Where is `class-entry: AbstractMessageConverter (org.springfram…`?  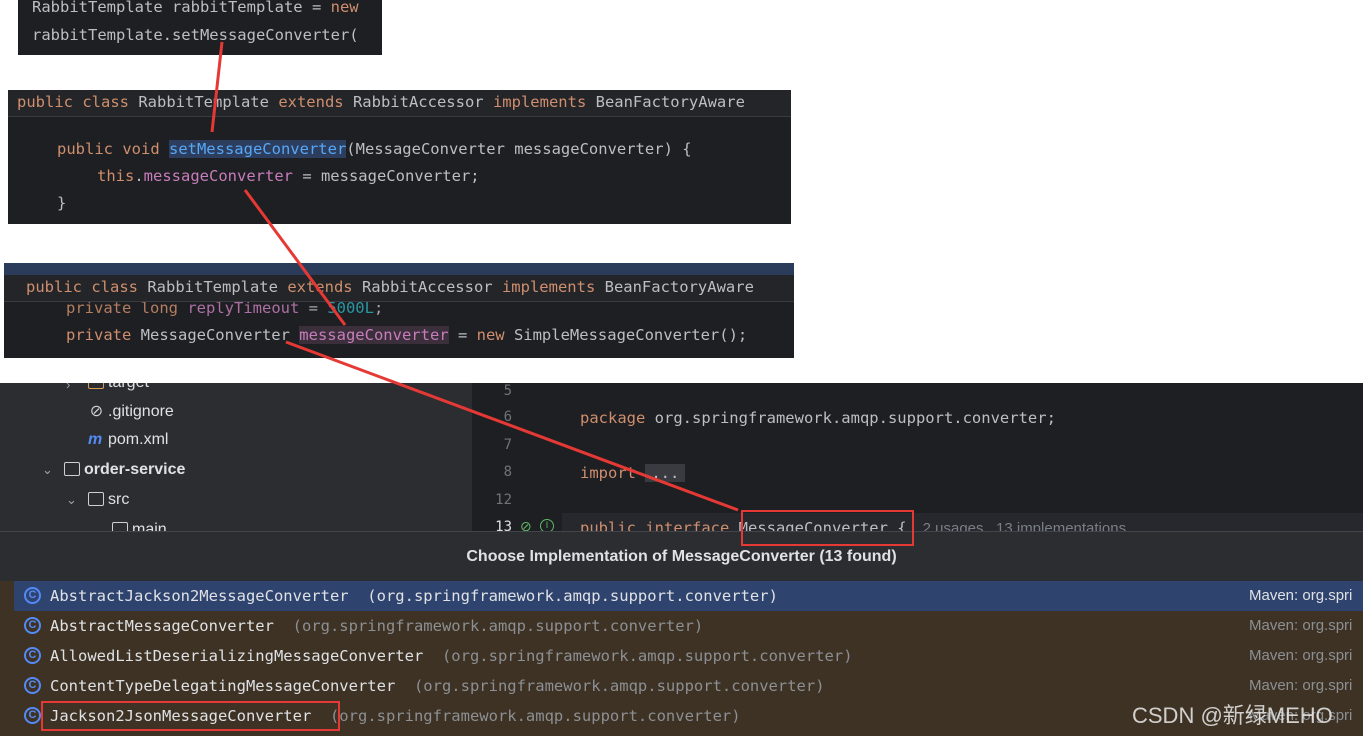 class-entry: AbstractMessageConverter (org.springfram… is located at coordinates (376, 626).